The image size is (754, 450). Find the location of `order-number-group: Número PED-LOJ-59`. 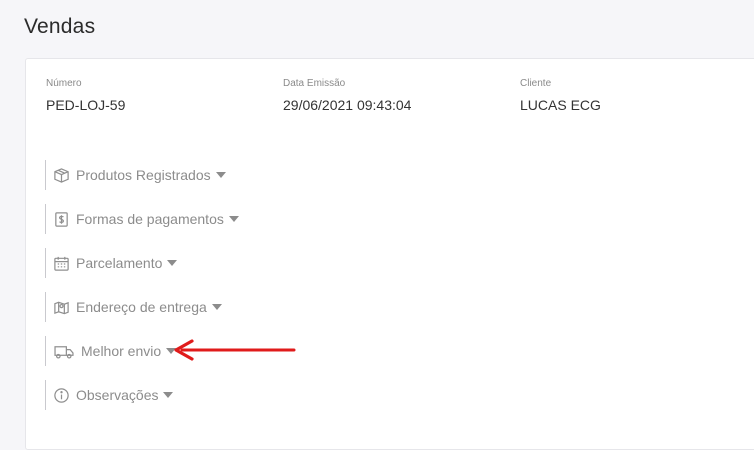

order-number-group: Número PED-LOJ-59 is located at coordinates (85, 95).